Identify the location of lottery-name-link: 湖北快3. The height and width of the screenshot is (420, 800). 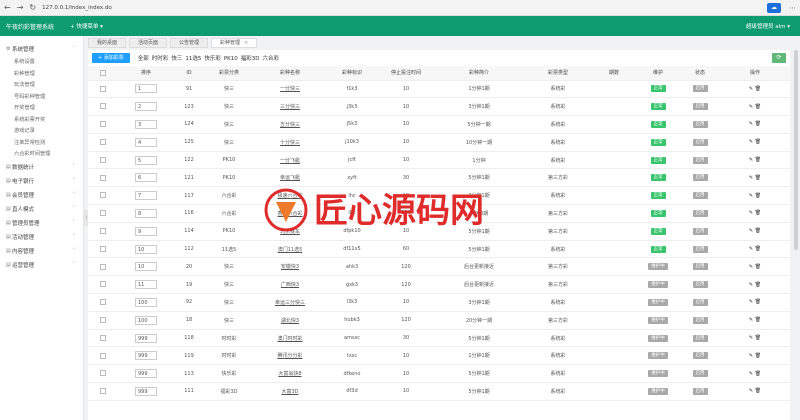
(290, 321).